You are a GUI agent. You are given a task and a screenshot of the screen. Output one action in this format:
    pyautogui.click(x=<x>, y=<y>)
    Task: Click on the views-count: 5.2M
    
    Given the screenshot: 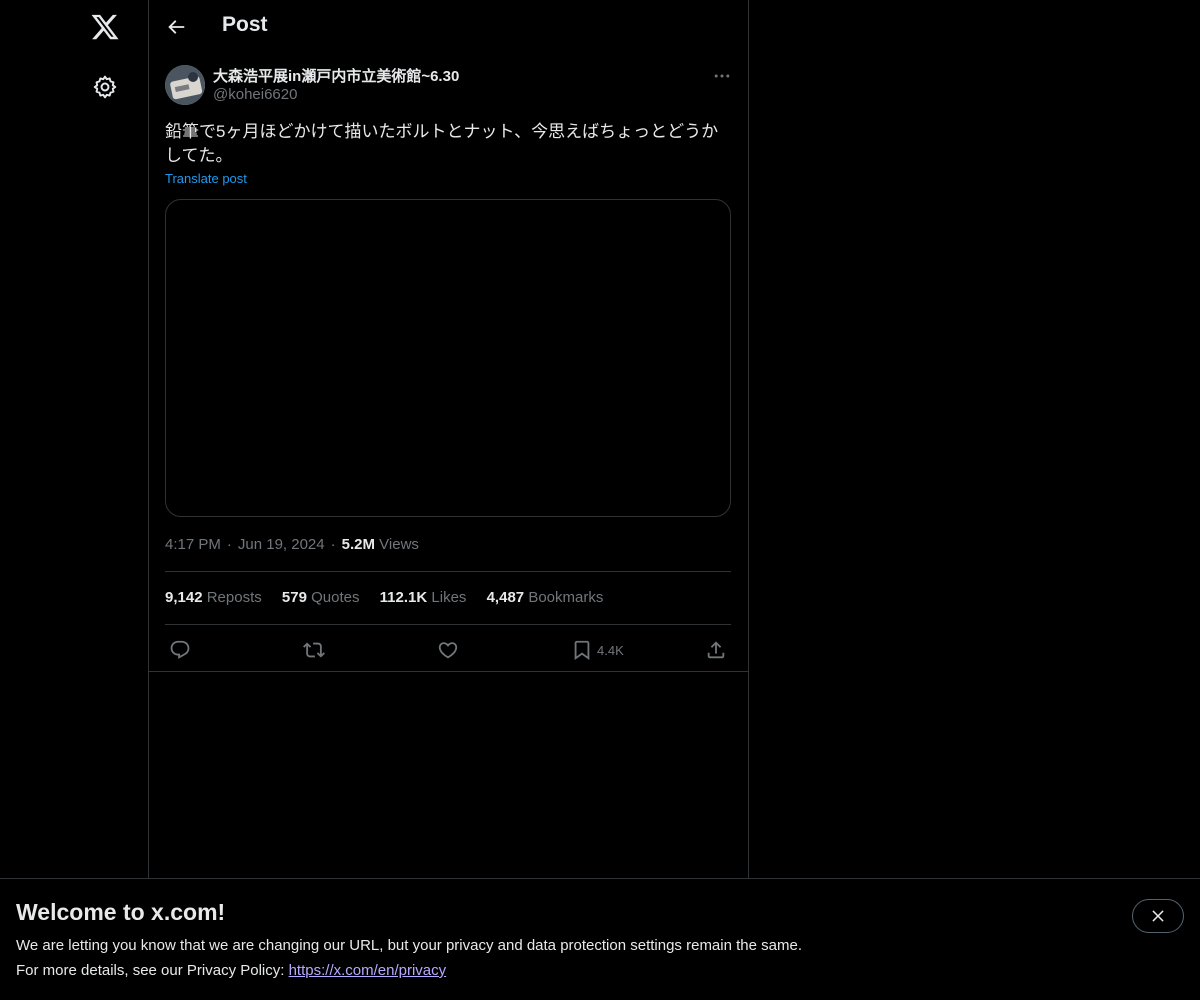 What is the action you would take?
    pyautogui.click(x=358, y=544)
    